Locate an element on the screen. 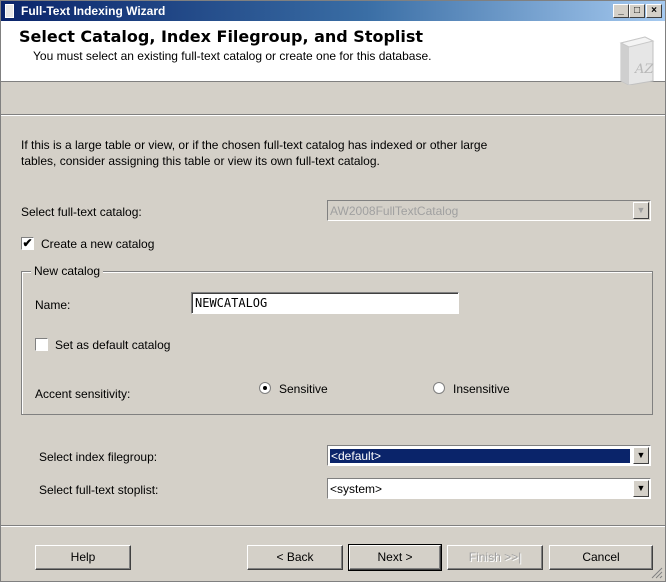 Image resolution: width=666 pixels, height=582 pixels. window-app-icon is located at coordinates (9, 11).